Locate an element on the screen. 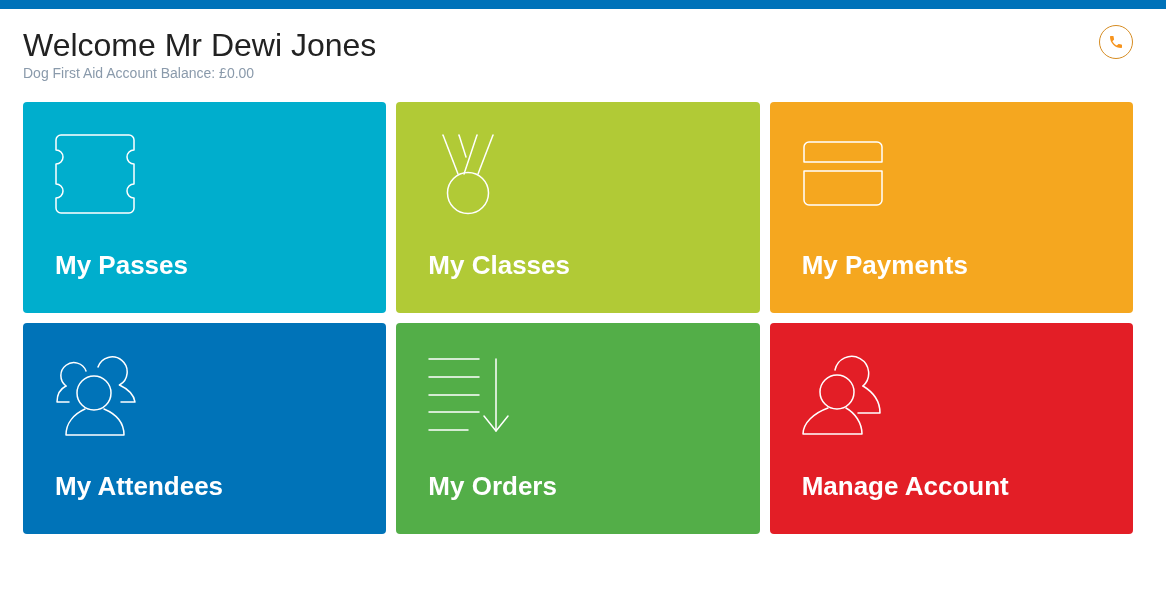 This screenshot has width=1166, height=608. phone-icon is located at coordinates (1116, 42).